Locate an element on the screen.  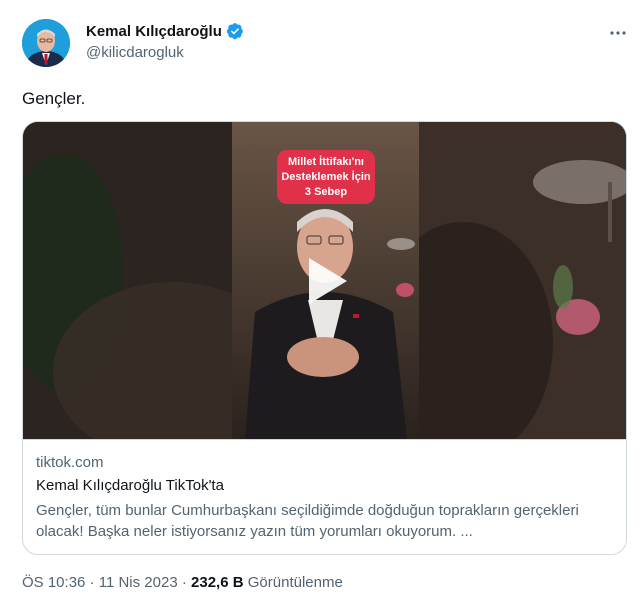
author-handle: @kilicdarogluk is located at coordinates (135, 52).